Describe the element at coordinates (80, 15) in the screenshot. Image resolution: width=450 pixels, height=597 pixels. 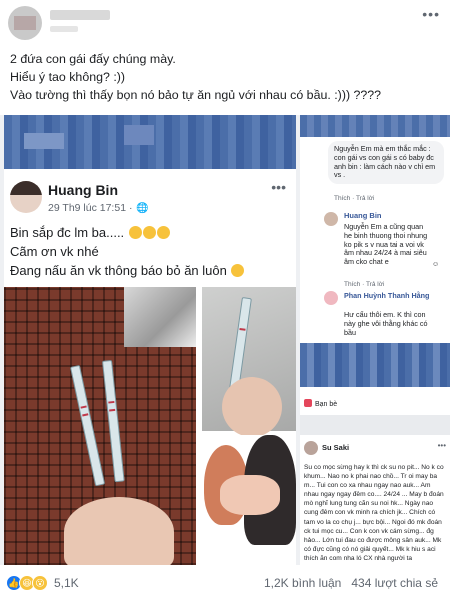
I see `poster-name-blurred` at that location.